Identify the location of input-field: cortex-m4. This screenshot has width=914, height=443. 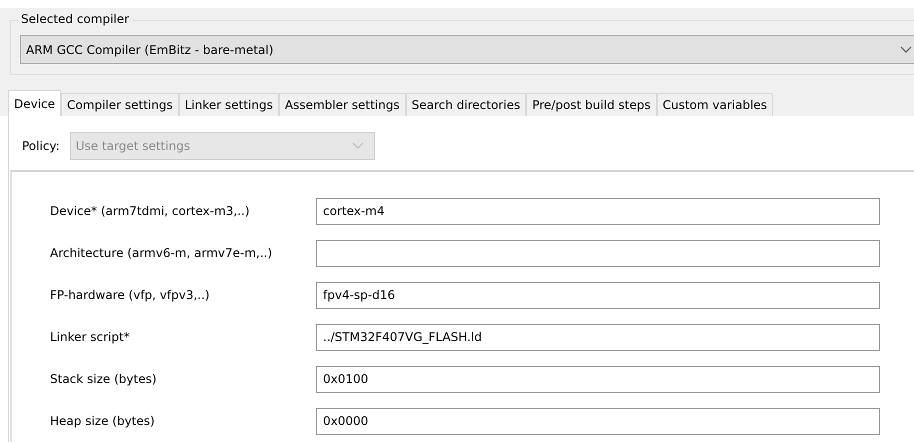
(598, 211).